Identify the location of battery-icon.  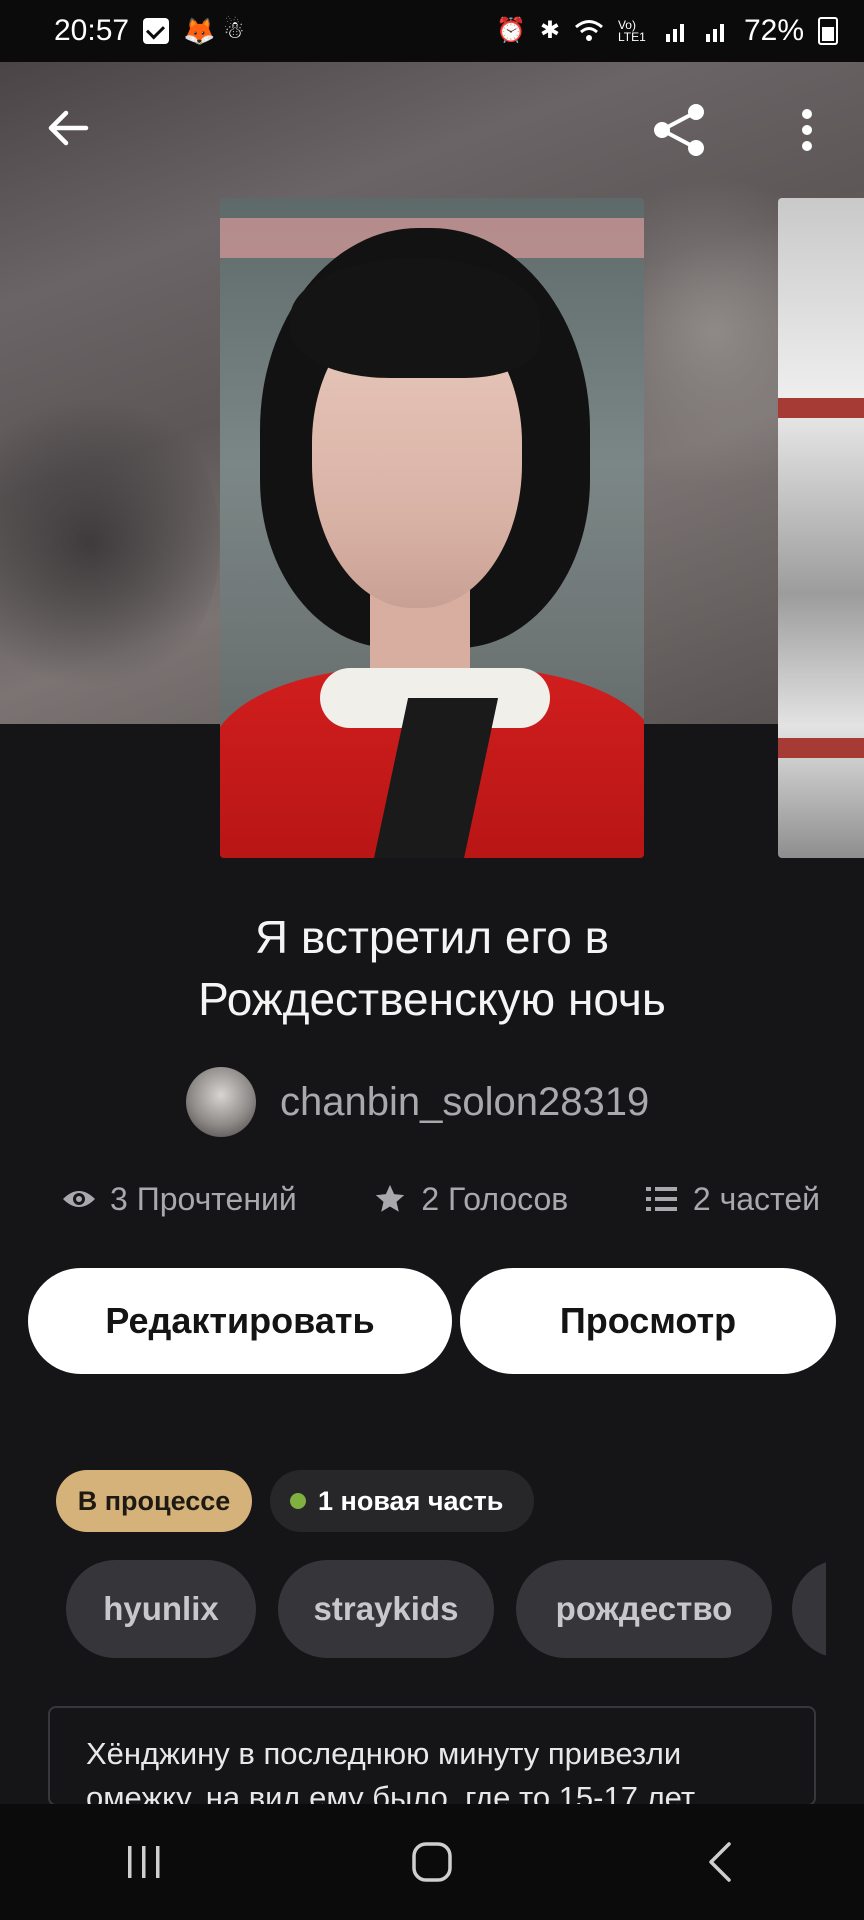
(828, 31).